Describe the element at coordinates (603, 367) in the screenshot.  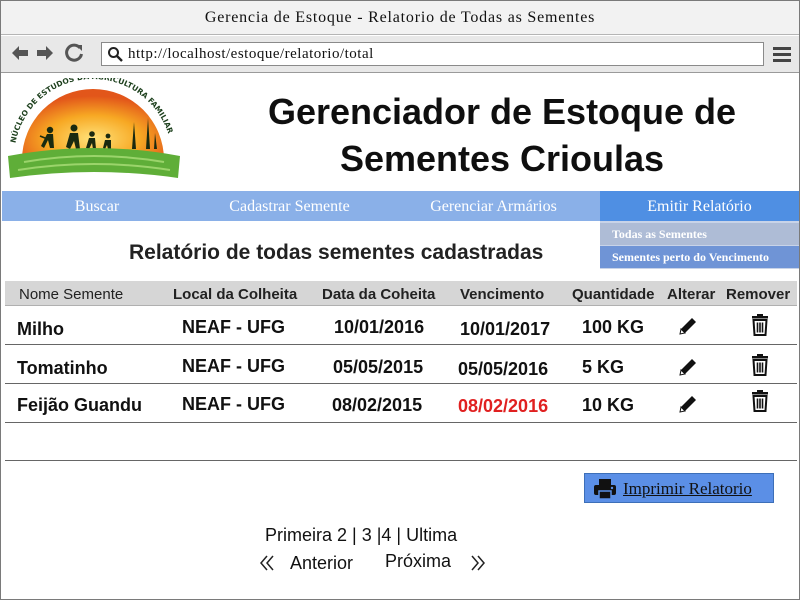
I see `cell-quantidade: 5 KG` at that location.